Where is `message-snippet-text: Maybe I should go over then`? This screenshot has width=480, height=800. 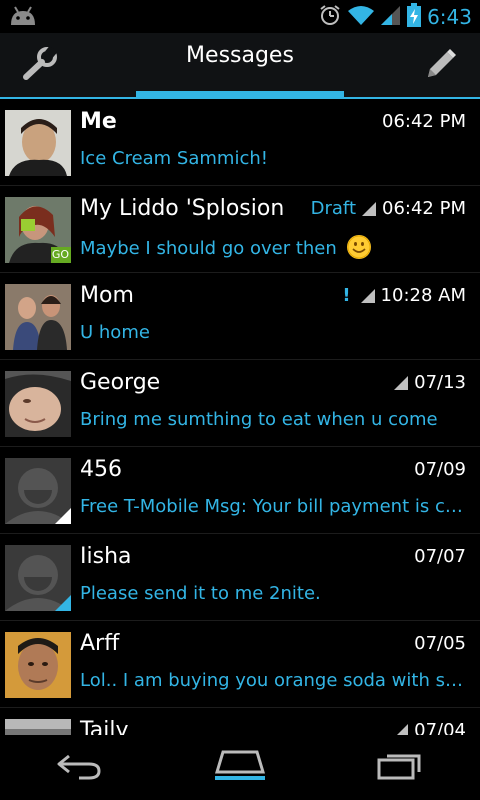 message-snippet-text: Maybe I should go over then is located at coordinates (208, 248).